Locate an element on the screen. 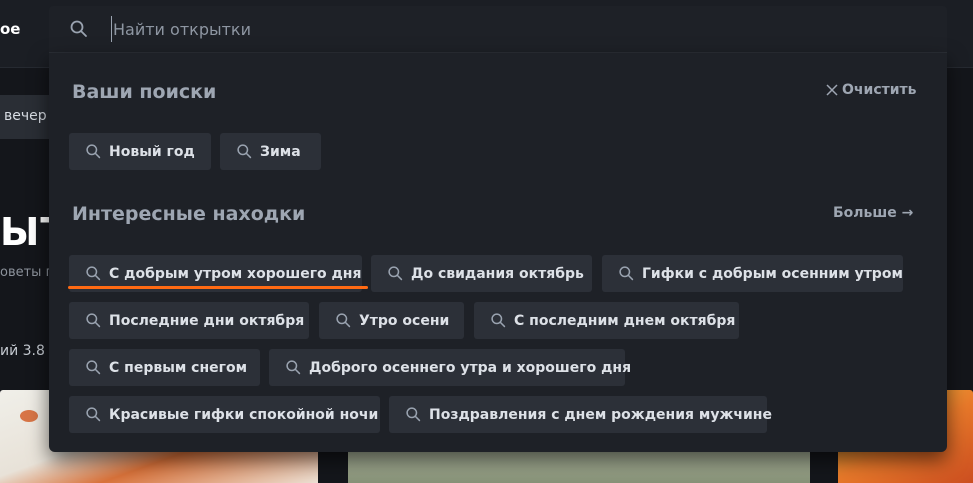  clear-button: Очистить is located at coordinates (871, 90).